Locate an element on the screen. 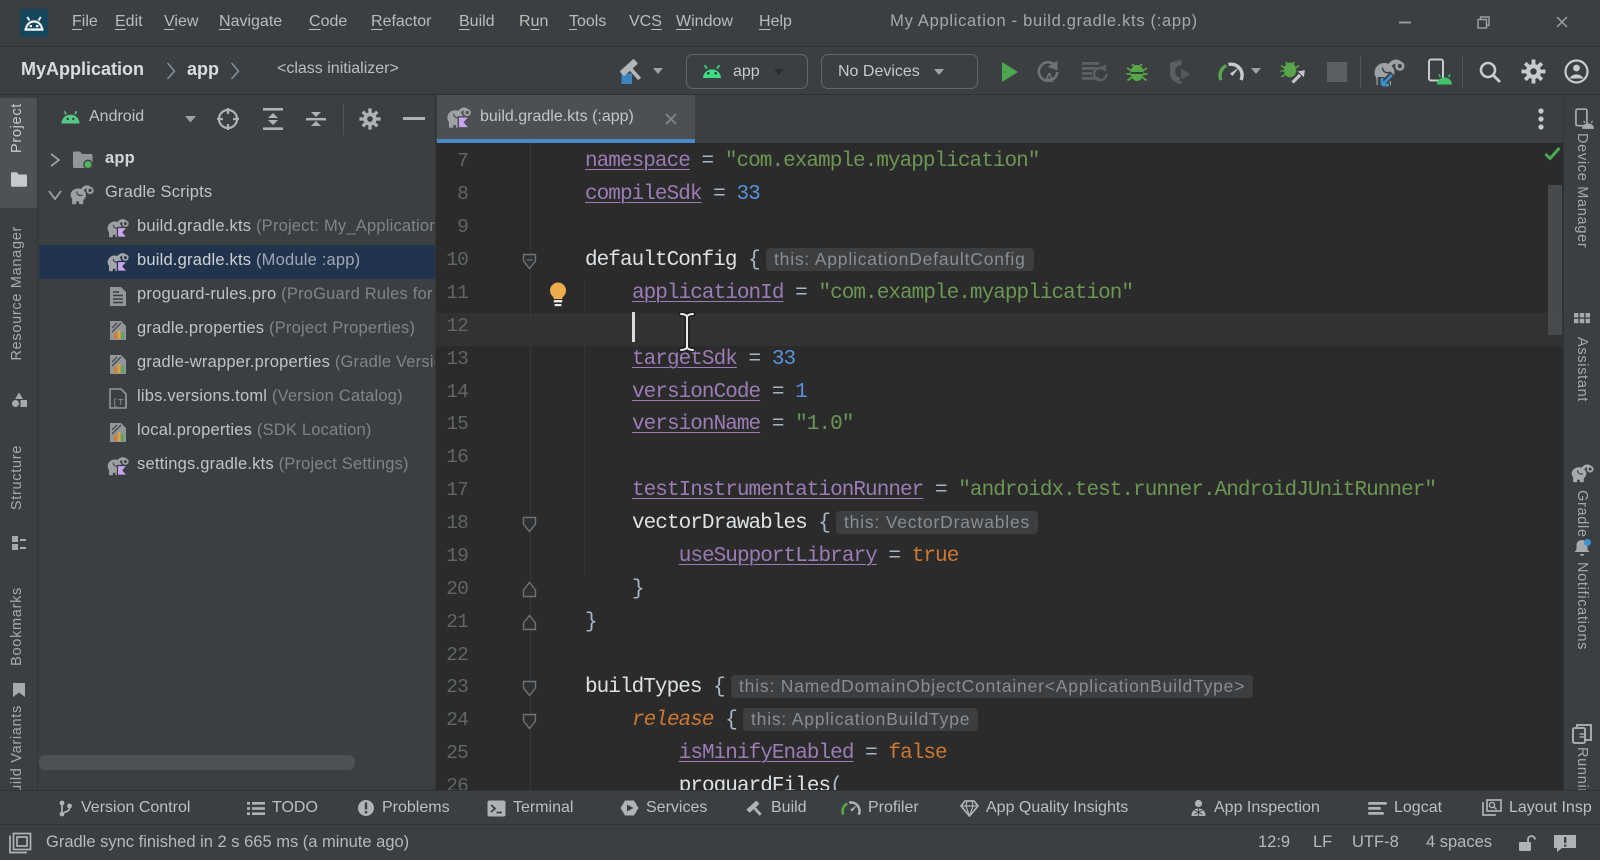  svg-text: A is located at coordinates (1050, 77).